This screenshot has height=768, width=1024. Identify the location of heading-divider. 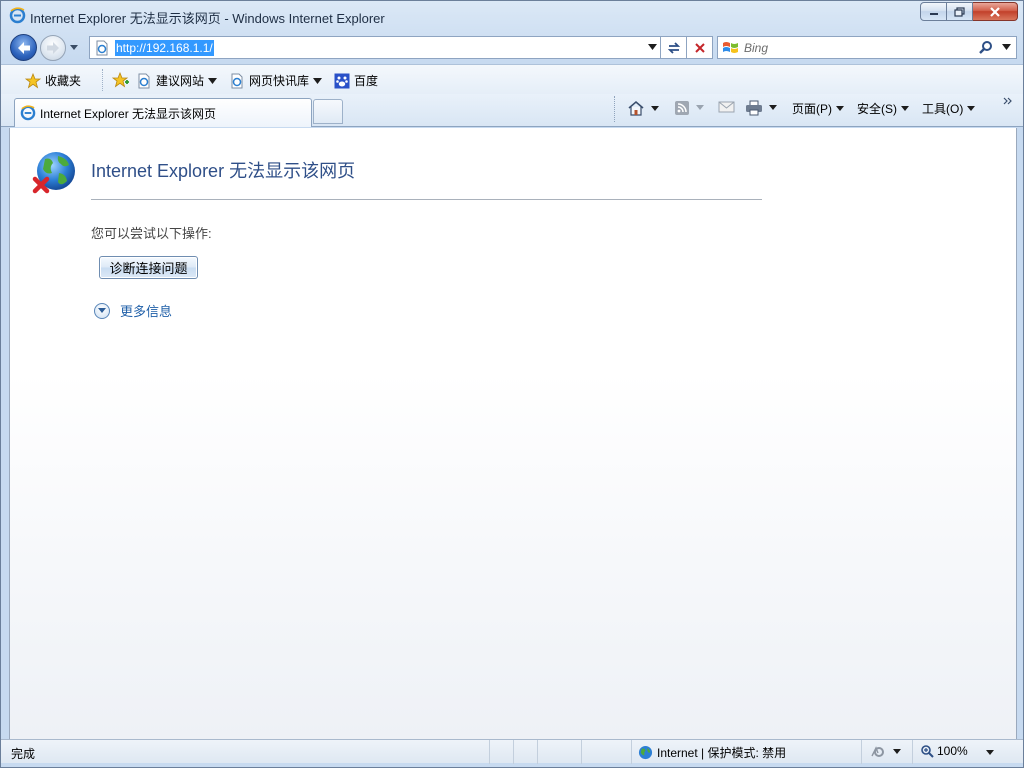
(426, 199).